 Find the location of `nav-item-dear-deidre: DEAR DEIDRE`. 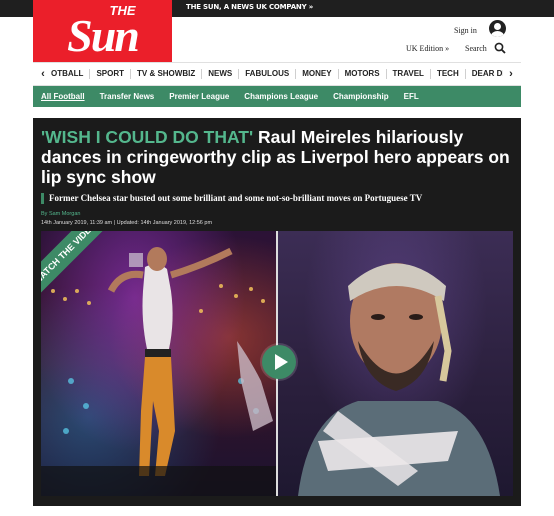

nav-item-dear-deidre: DEAR DEIDRE is located at coordinates (484, 74).